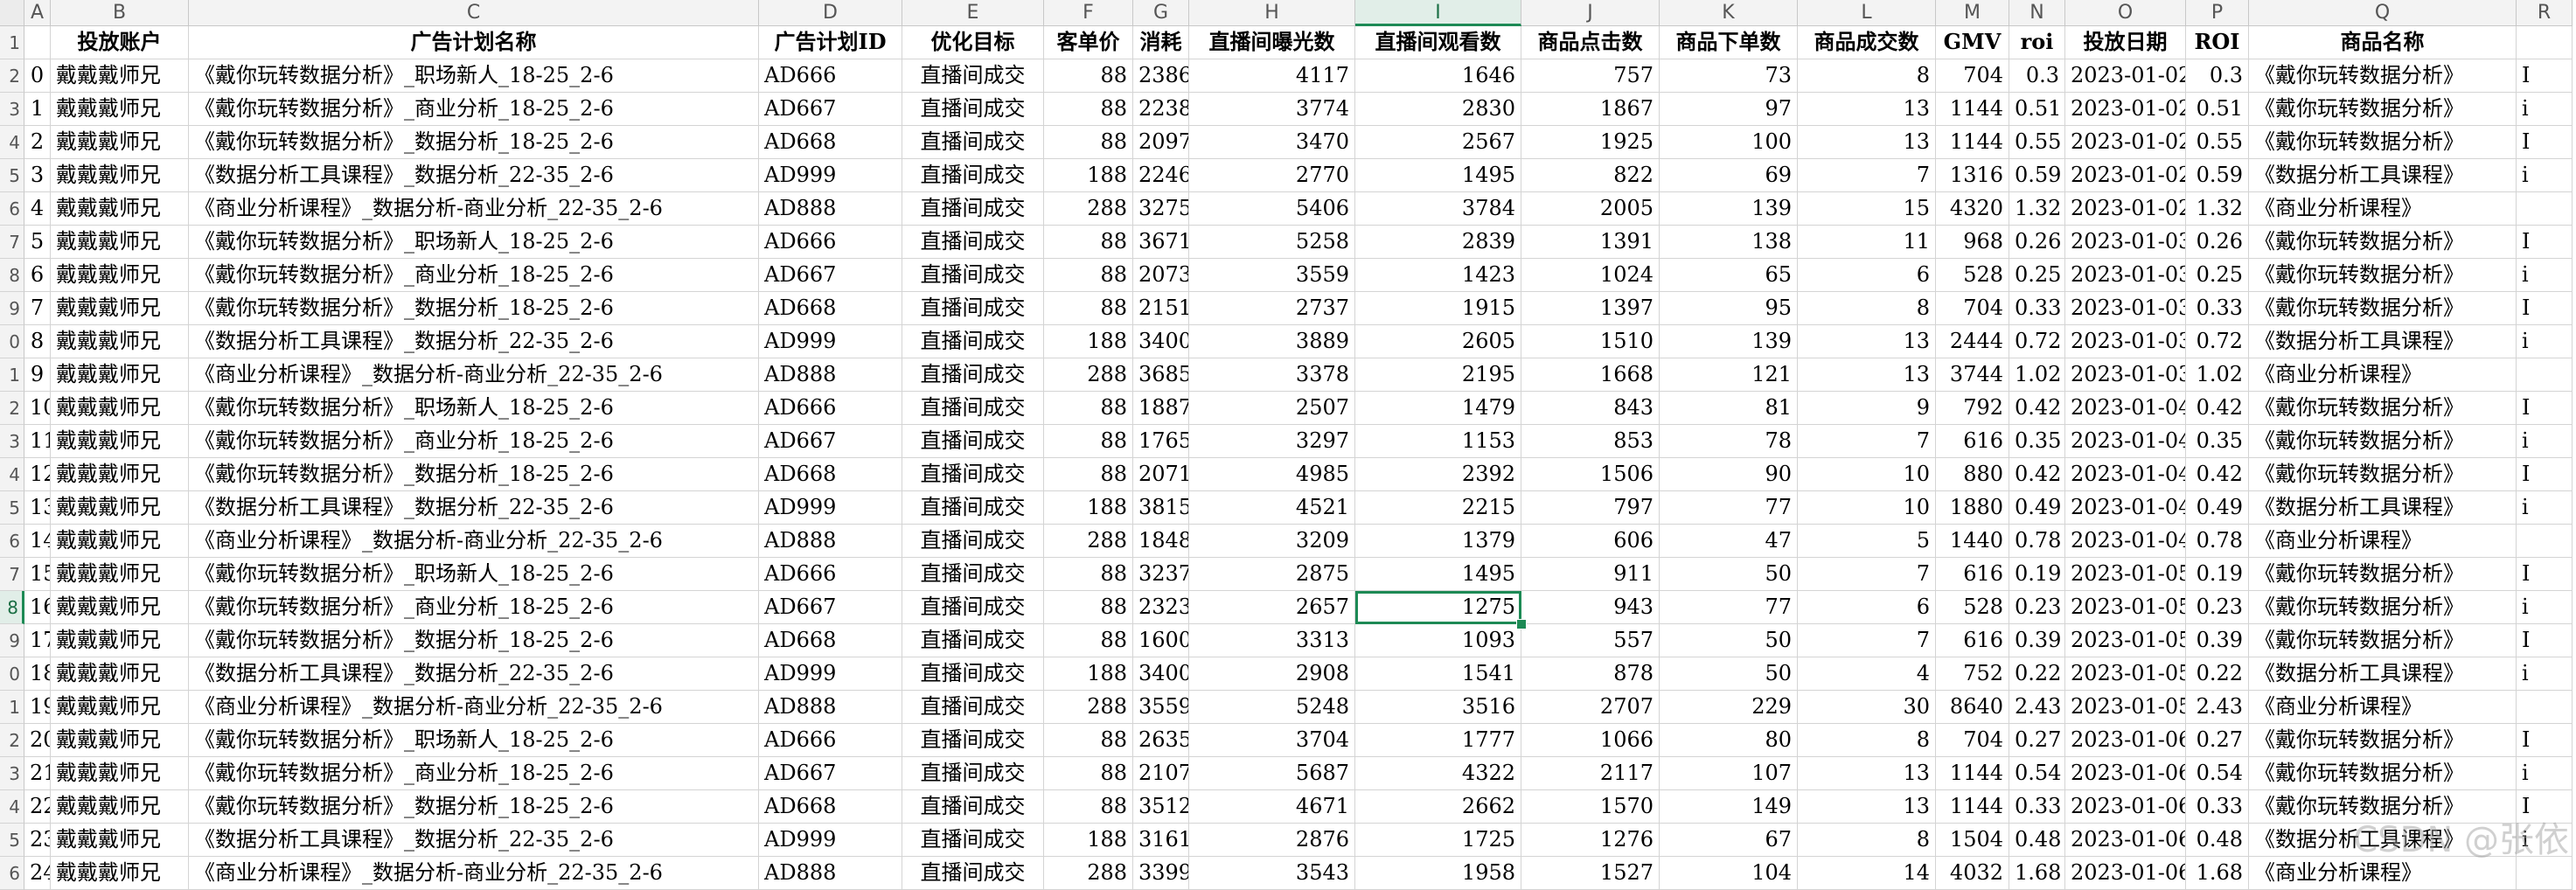  Describe the element at coordinates (1729, 441) in the screenshot. I see `table-cell: 78` at that location.